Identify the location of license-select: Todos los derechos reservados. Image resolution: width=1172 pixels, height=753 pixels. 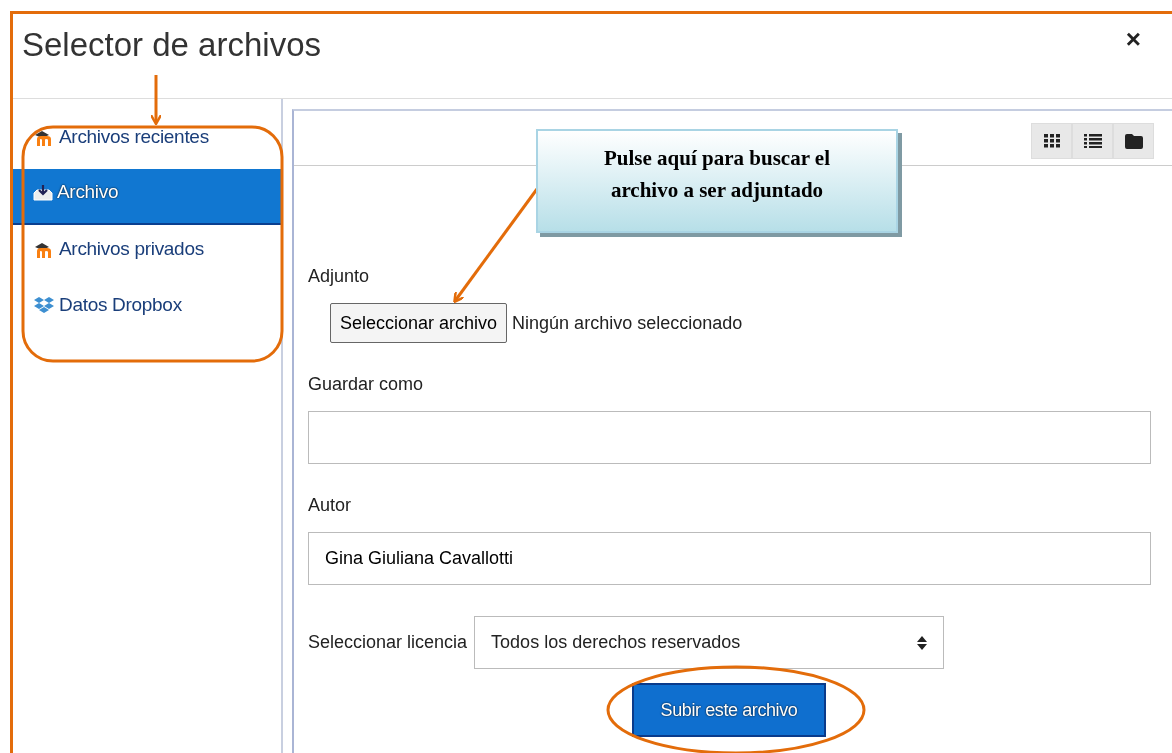
(709, 642).